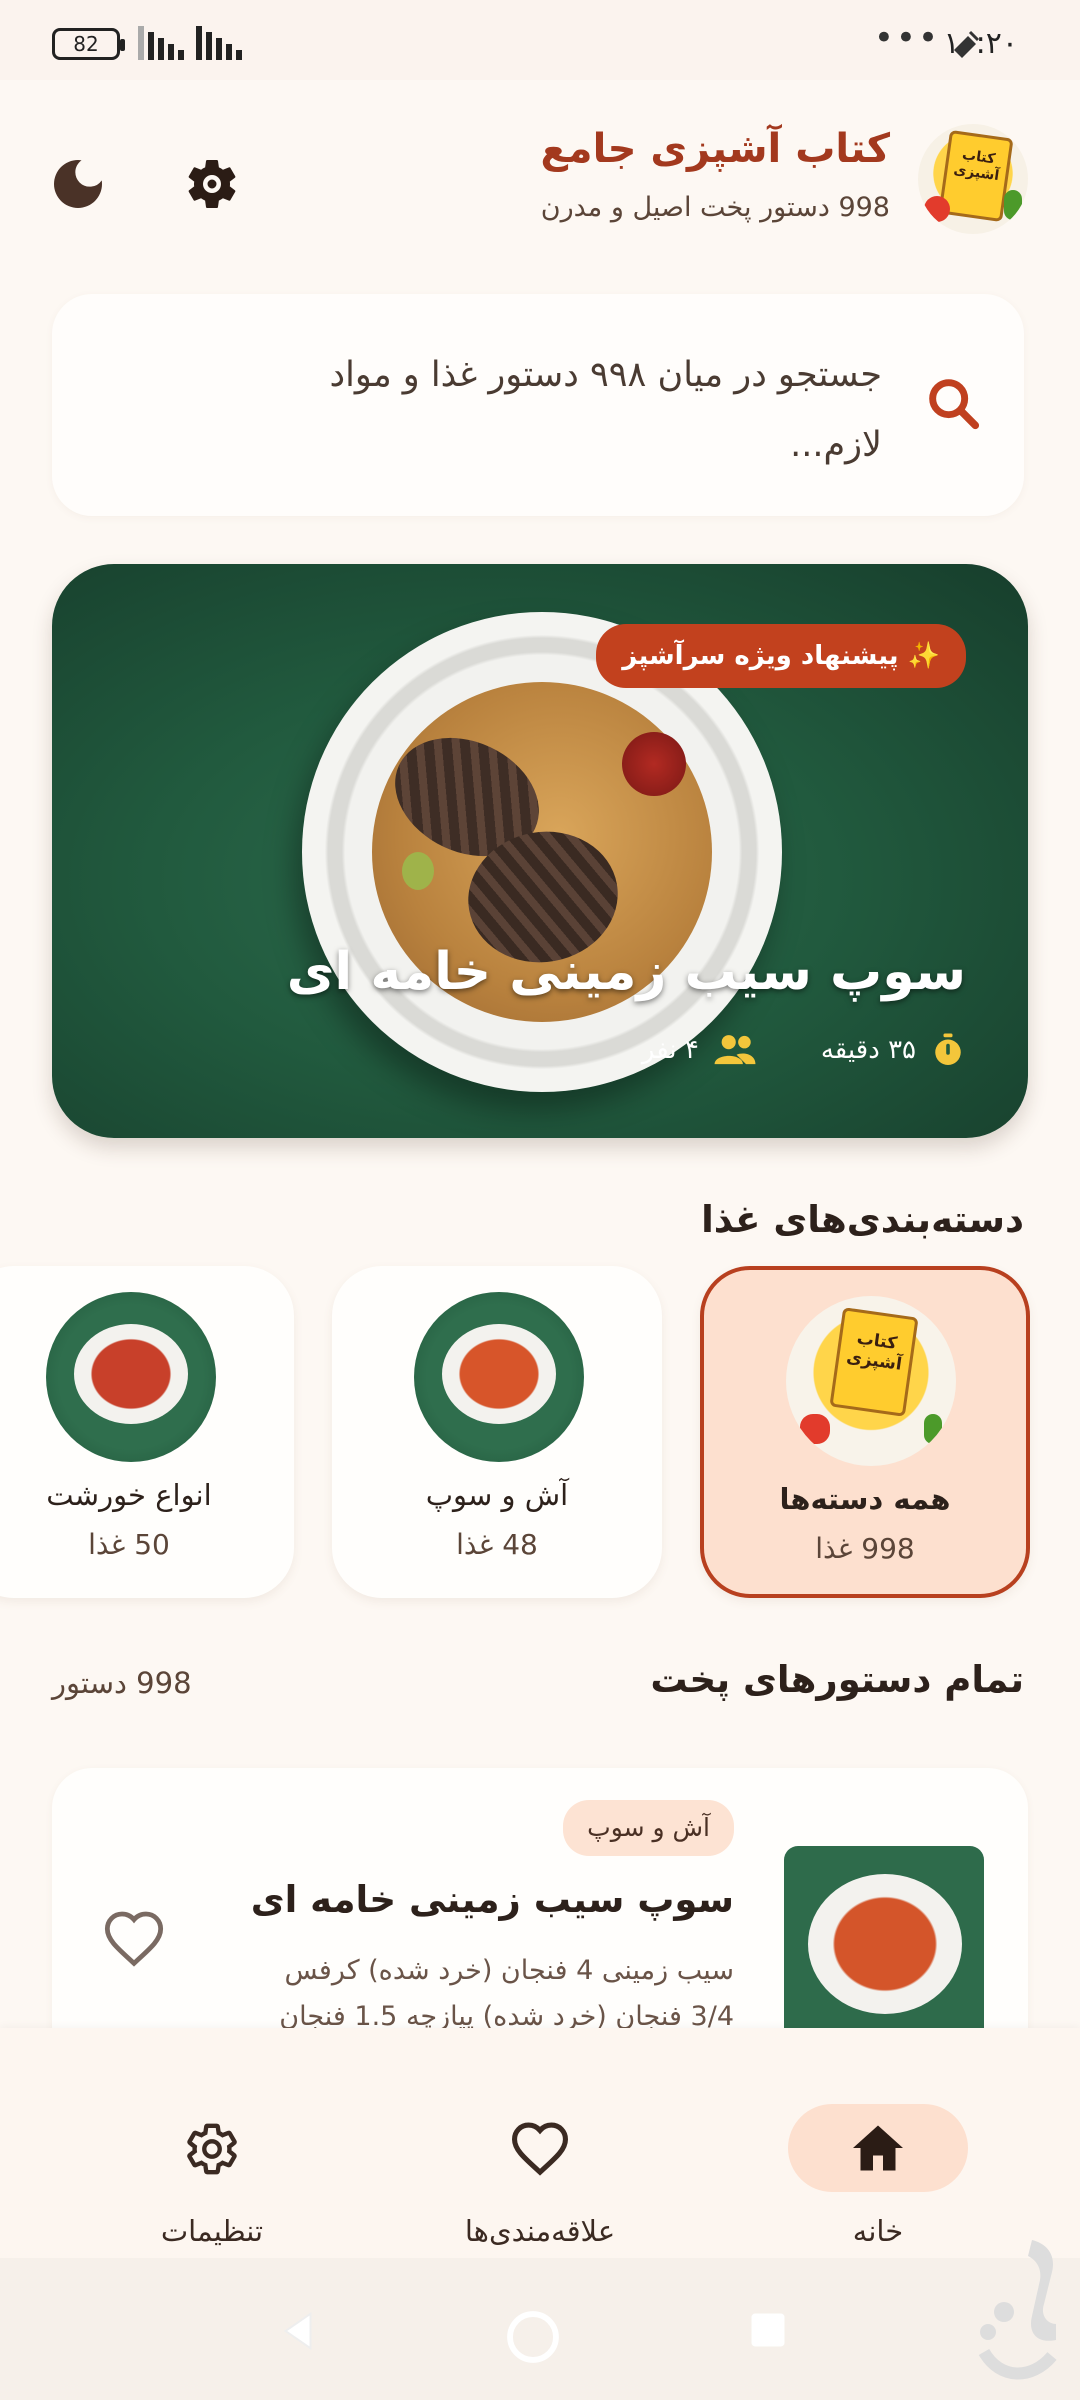  I want to click on recipe-title: سوپ سیب زمینی خامه ای, so click(492, 1899).